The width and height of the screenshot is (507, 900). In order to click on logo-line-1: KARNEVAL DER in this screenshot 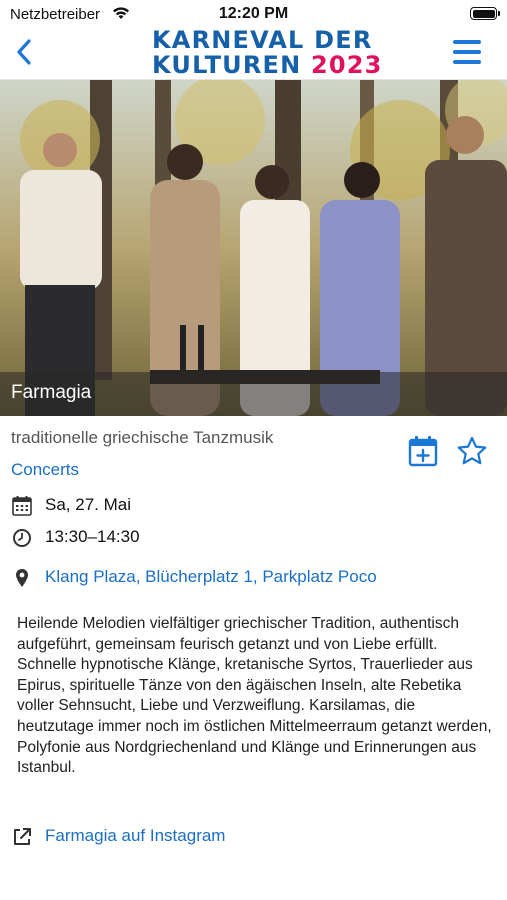, I will do `click(262, 40)`.